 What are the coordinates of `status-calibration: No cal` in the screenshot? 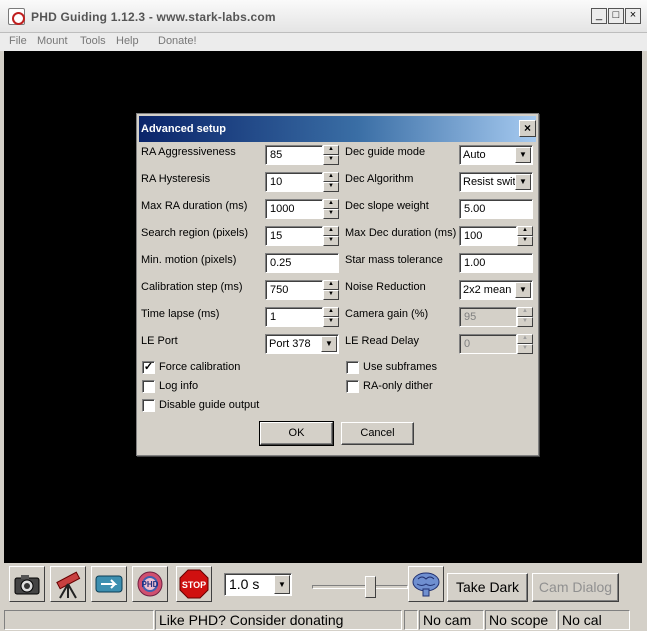 It's located at (594, 620).